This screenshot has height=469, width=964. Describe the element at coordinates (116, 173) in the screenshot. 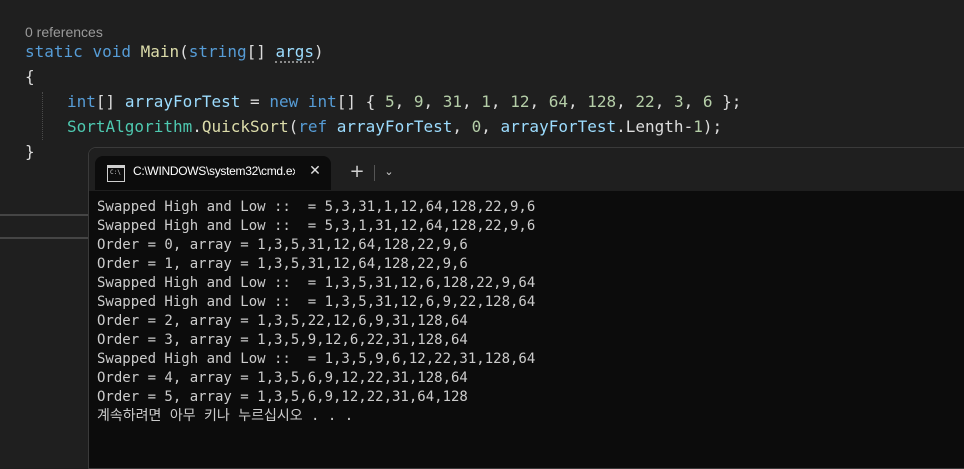

I see `cmd-icon: C:\` at that location.